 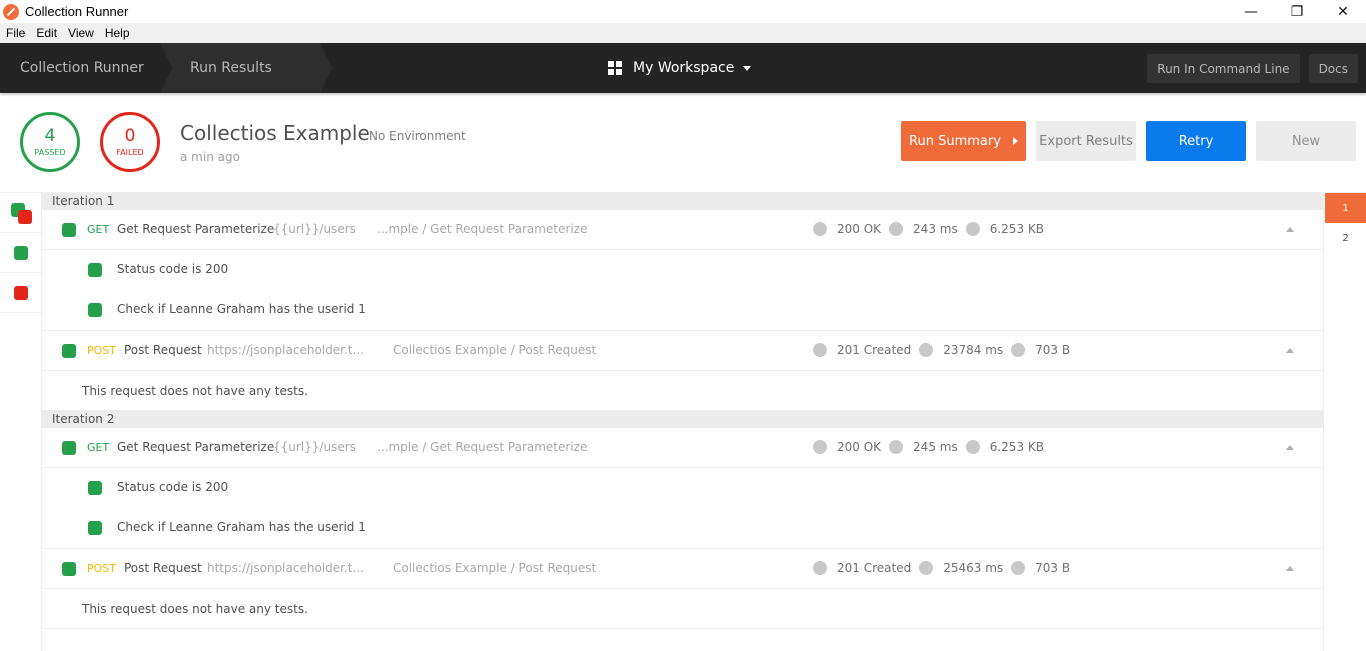 I want to click on test-name: Check if Leanne Graham has the userid 1, so click(x=241, y=527).